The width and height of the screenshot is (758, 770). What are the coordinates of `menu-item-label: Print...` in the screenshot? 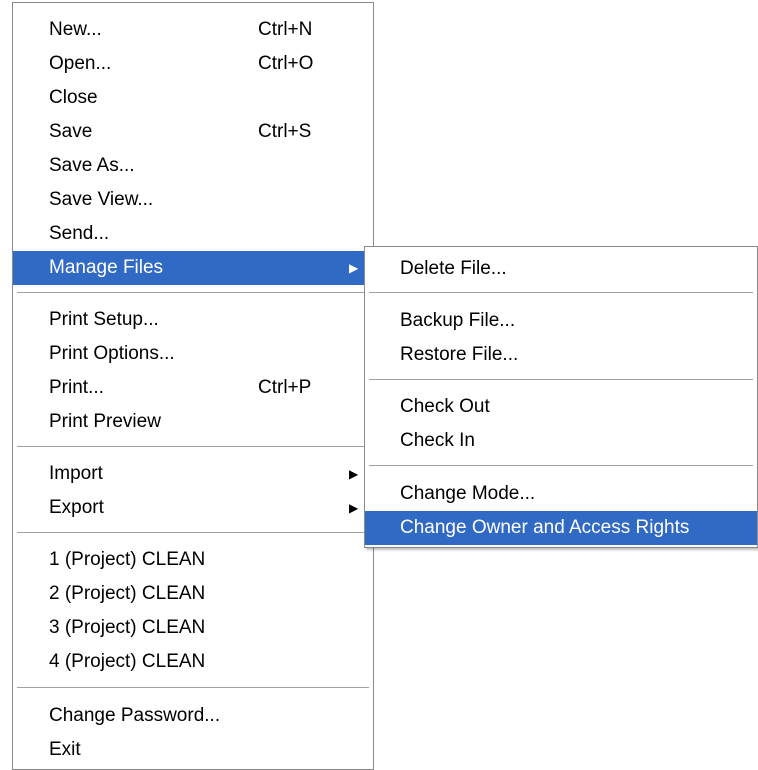 It's located at (76, 387).